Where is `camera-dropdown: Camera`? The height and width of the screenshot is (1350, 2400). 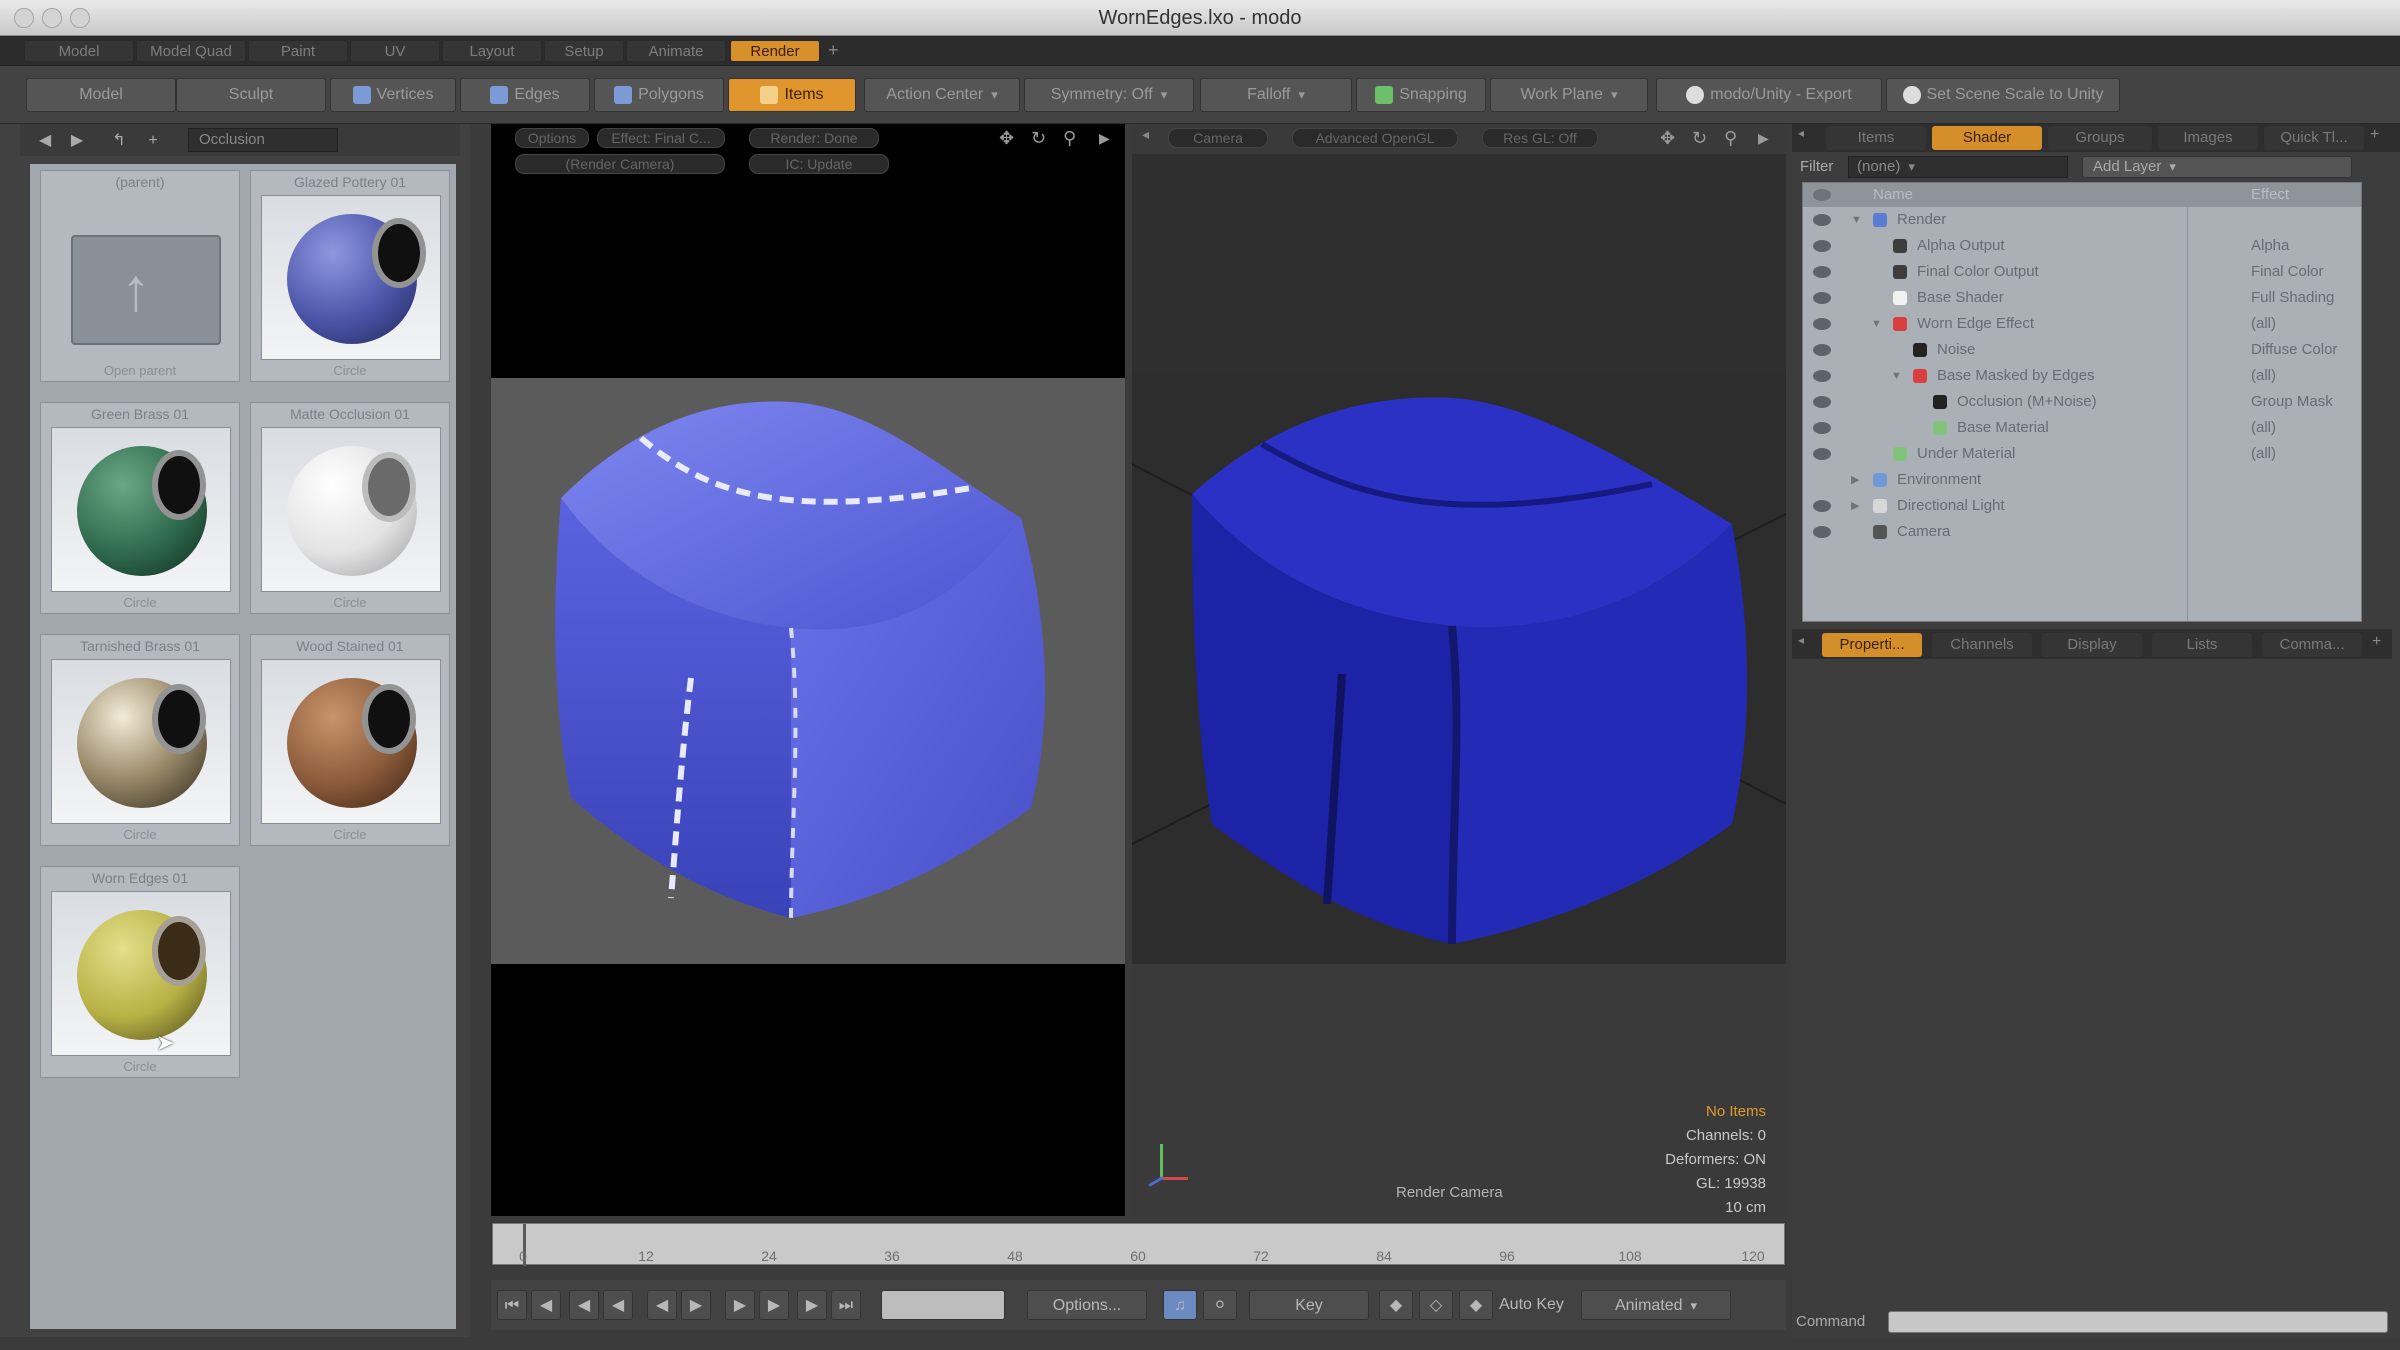 camera-dropdown: Camera is located at coordinates (1218, 138).